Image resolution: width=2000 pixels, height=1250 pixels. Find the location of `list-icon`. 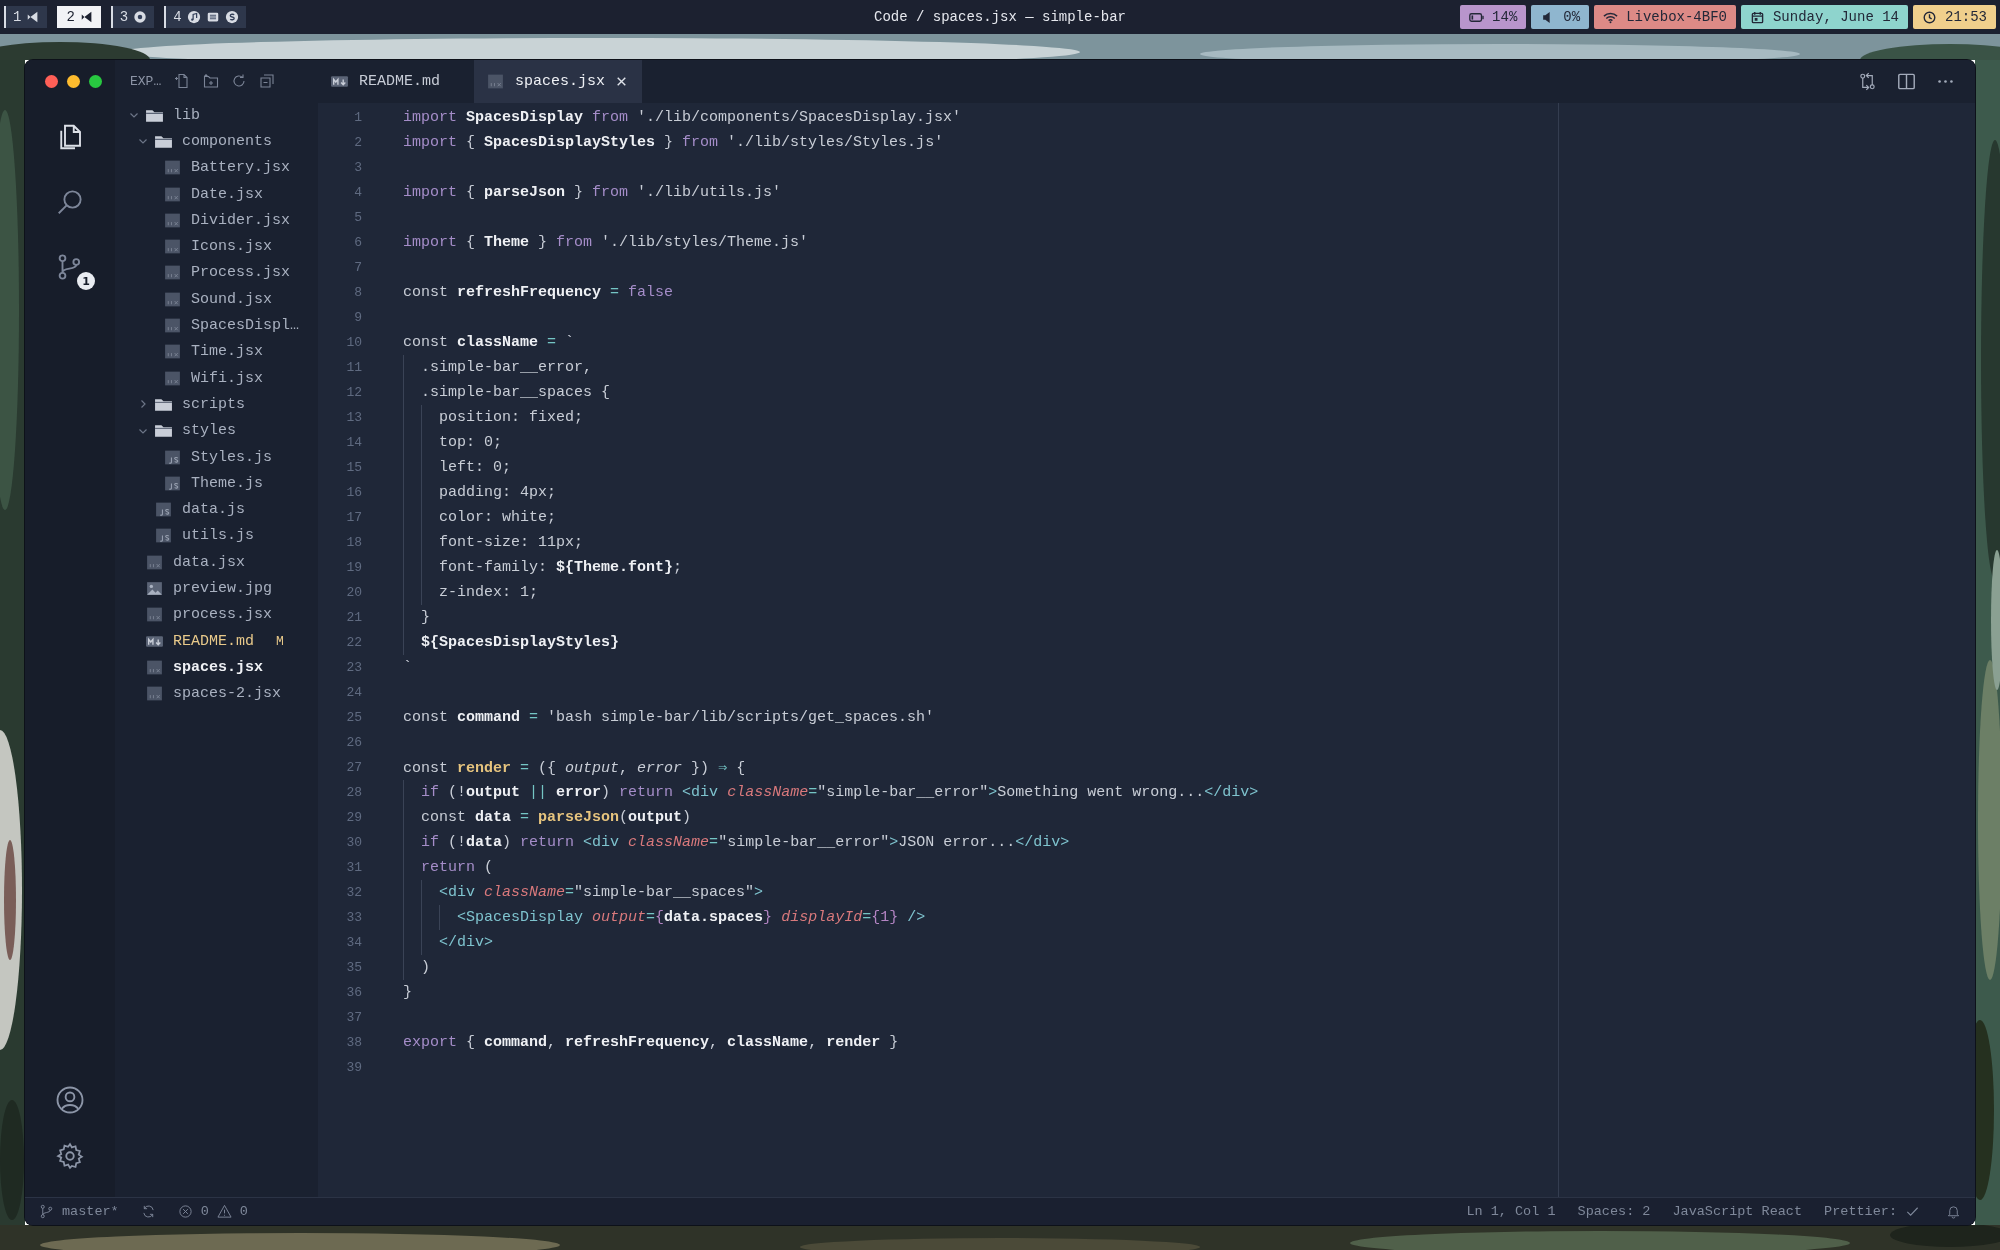

list-icon is located at coordinates (212, 17).